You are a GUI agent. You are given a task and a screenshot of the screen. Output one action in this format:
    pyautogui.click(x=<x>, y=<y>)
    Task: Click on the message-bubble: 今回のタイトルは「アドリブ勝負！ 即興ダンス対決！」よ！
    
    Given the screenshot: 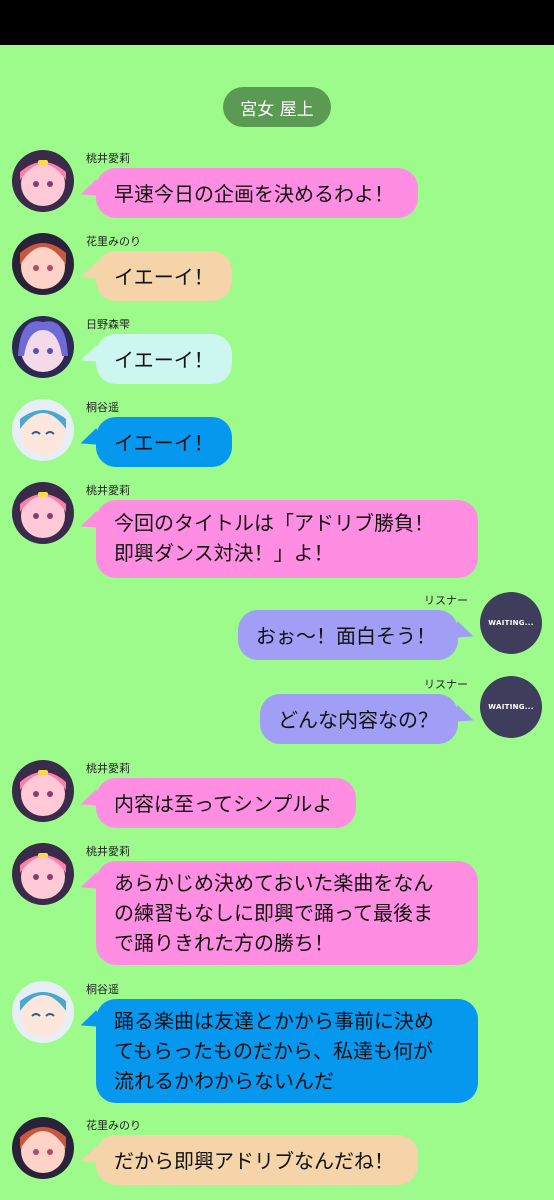 What is the action you would take?
    pyautogui.click(x=287, y=539)
    